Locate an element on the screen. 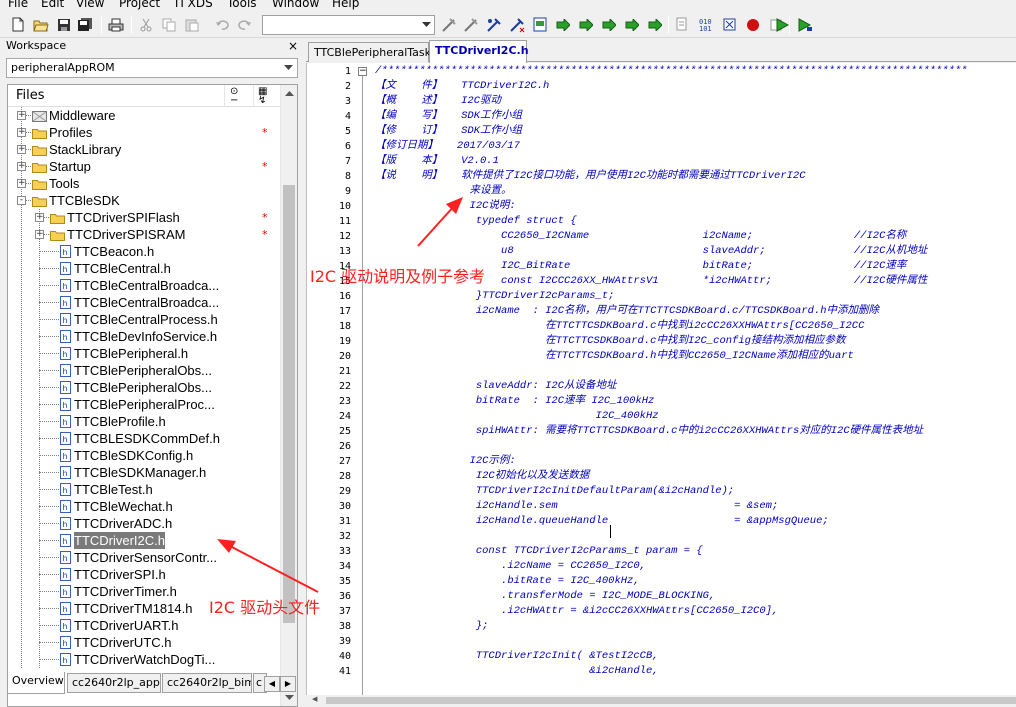 The image size is (1016, 707). tree-file-row: h TTCDriverUART.h is located at coordinates (144, 625).